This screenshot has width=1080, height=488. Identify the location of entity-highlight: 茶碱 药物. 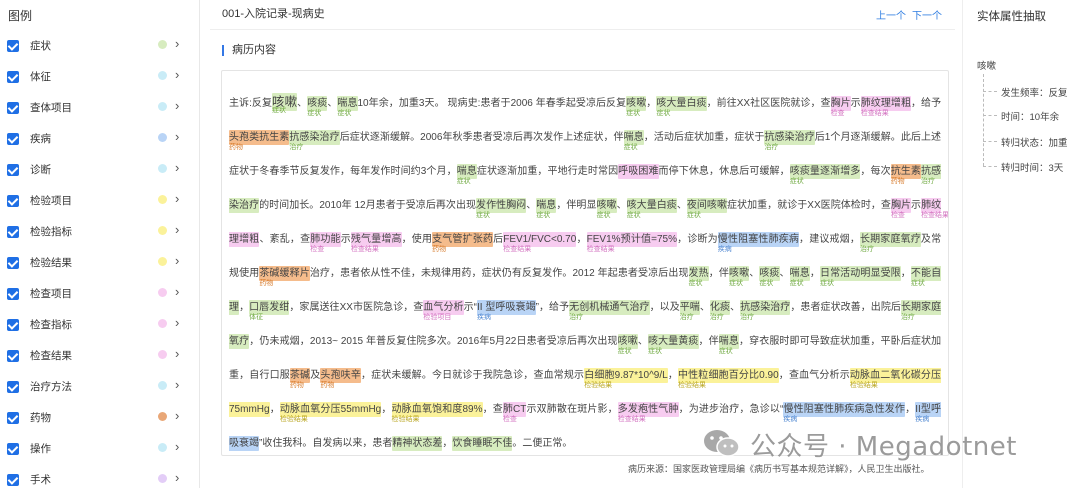
(300, 378).